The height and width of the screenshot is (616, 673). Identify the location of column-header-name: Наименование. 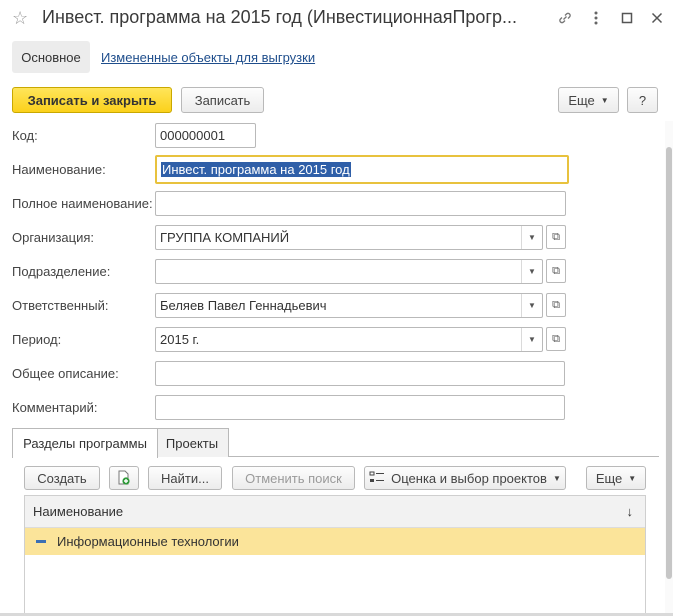
(330, 511).